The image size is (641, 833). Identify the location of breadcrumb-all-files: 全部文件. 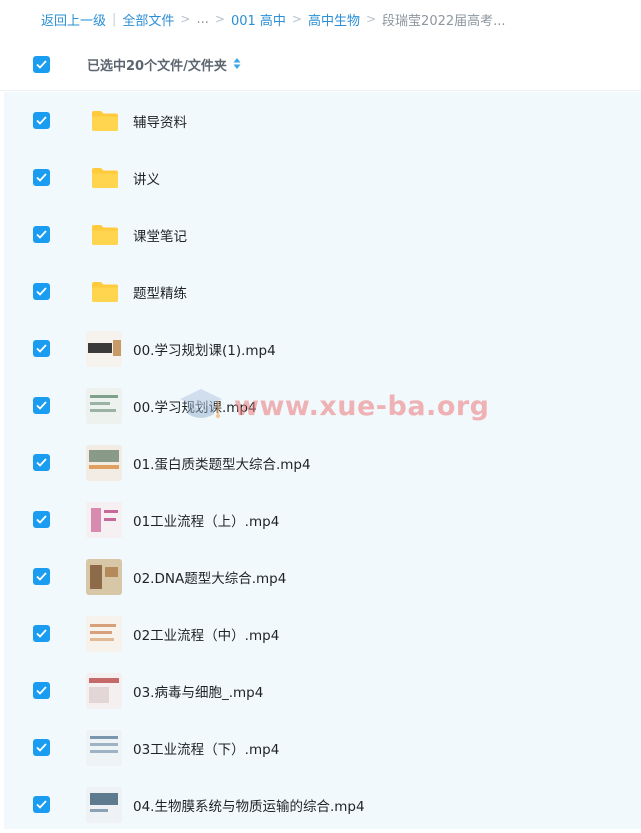
(148, 19).